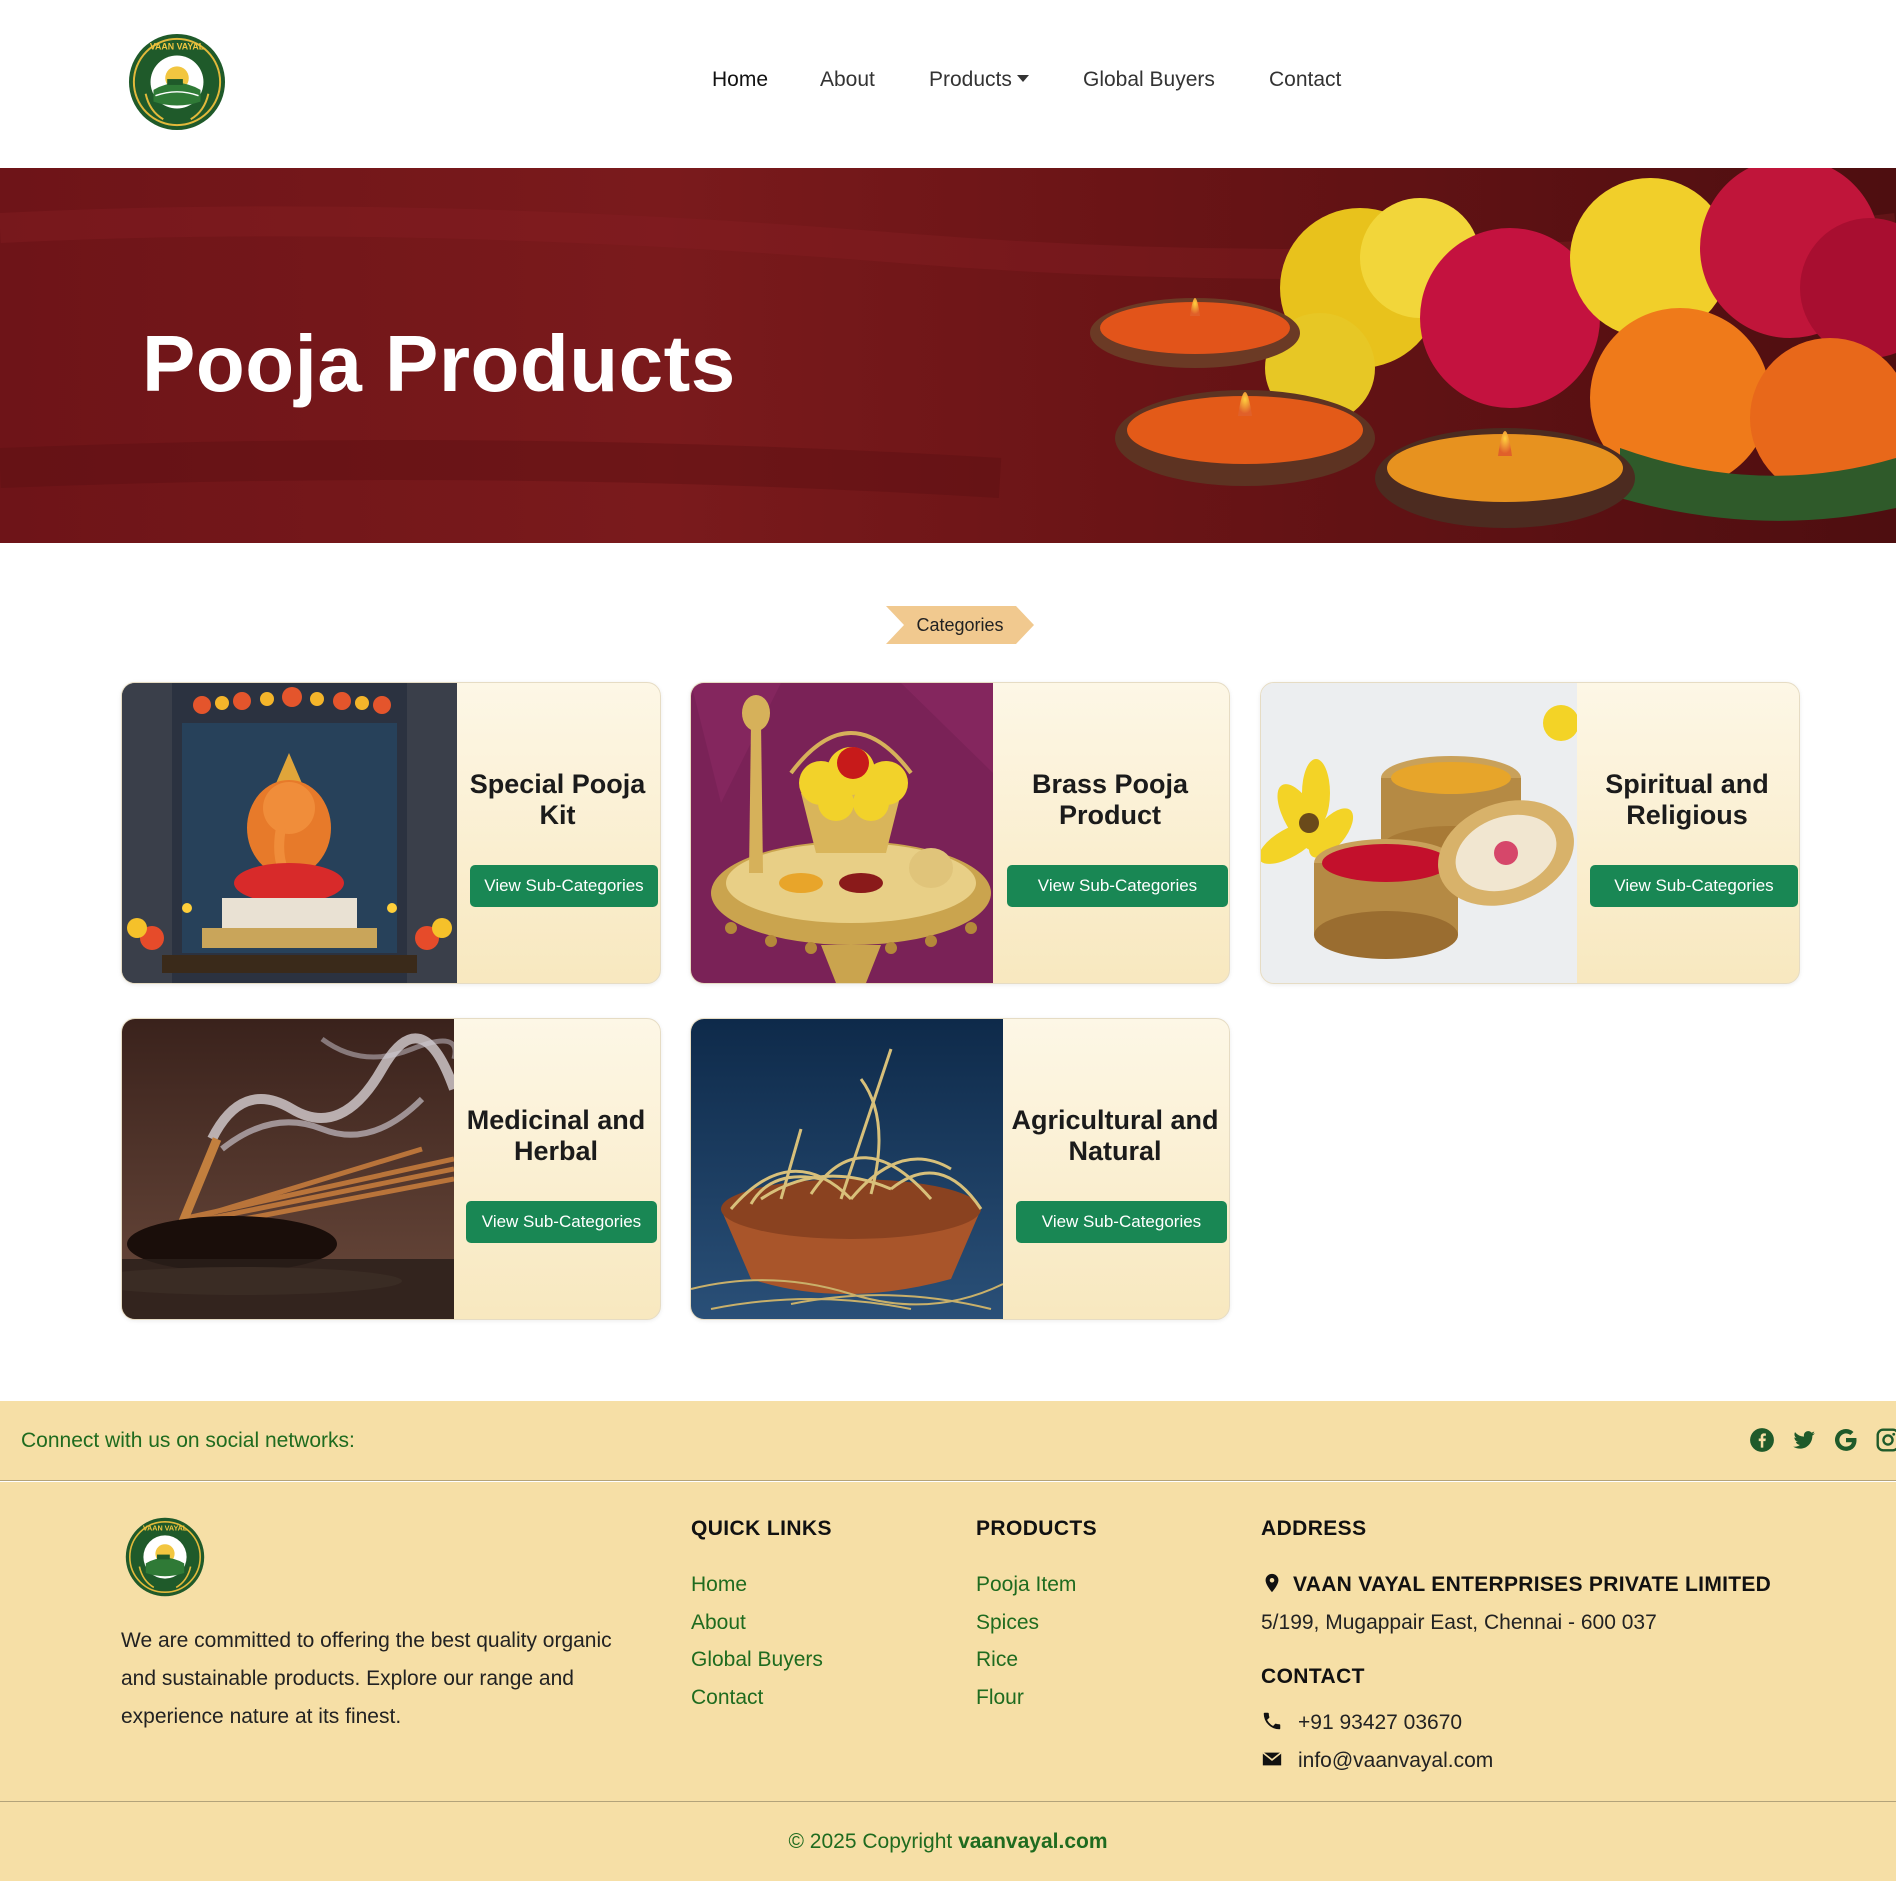  What do you see at coordinates (288, 1169) in the screenshot?
I see `incense-sticks-image` at bounding box center [288, 1169].